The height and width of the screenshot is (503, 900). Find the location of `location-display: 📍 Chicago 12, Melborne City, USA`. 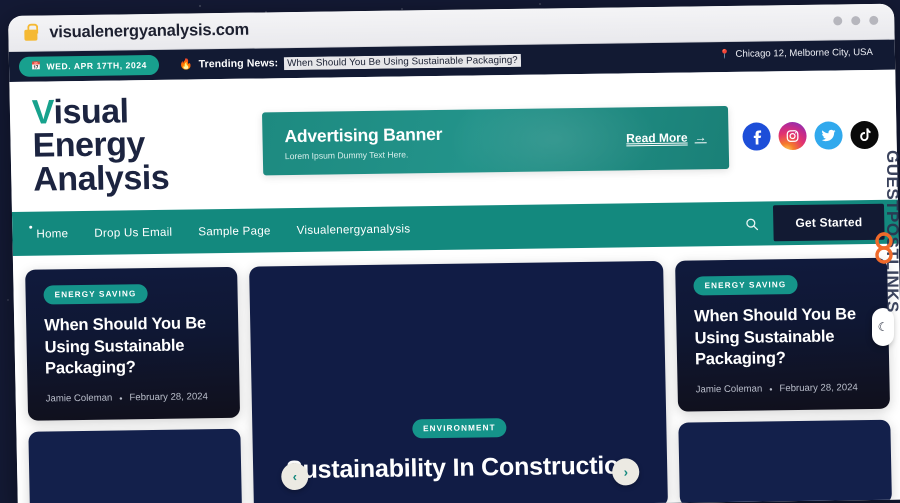

location-display: 📍 Chicago 12, Melborne City, USA is located at coordinates (796, 53).